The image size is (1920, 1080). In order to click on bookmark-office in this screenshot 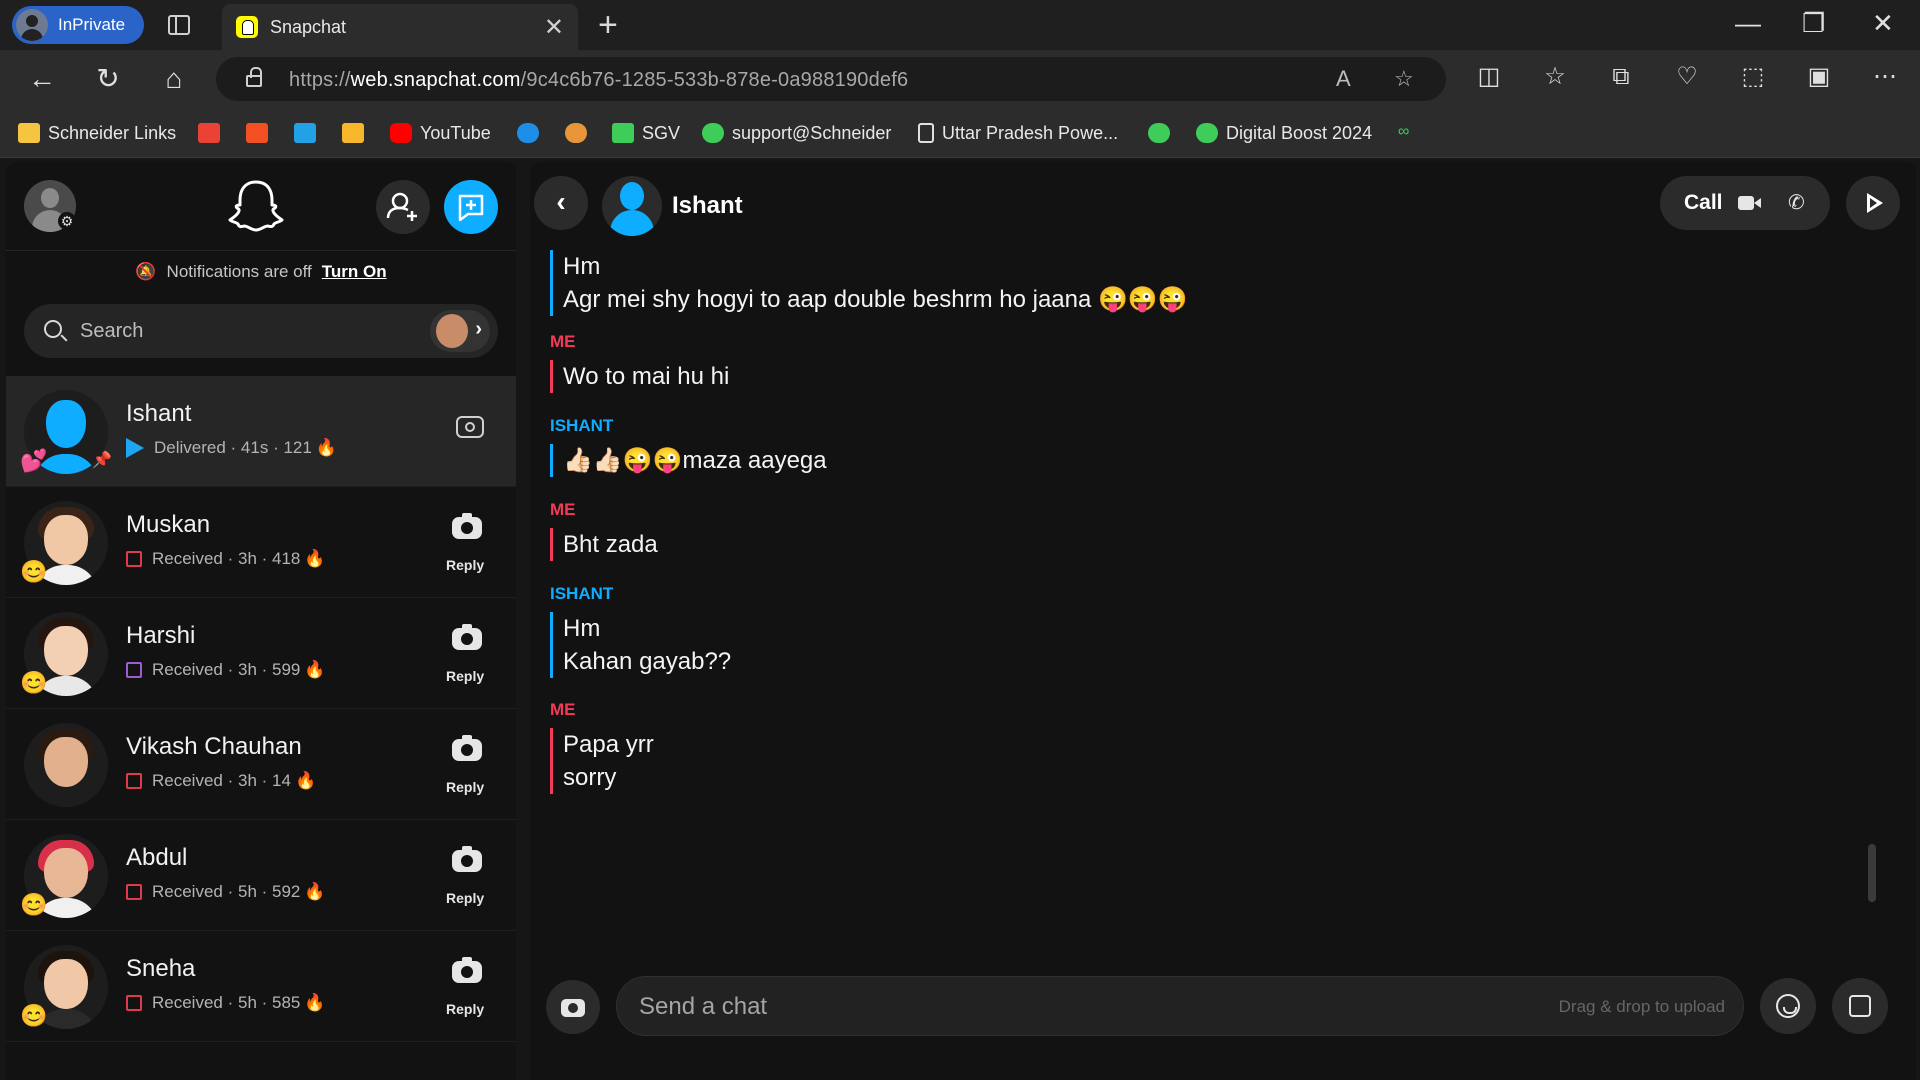, I will do `click(261, 133)`.